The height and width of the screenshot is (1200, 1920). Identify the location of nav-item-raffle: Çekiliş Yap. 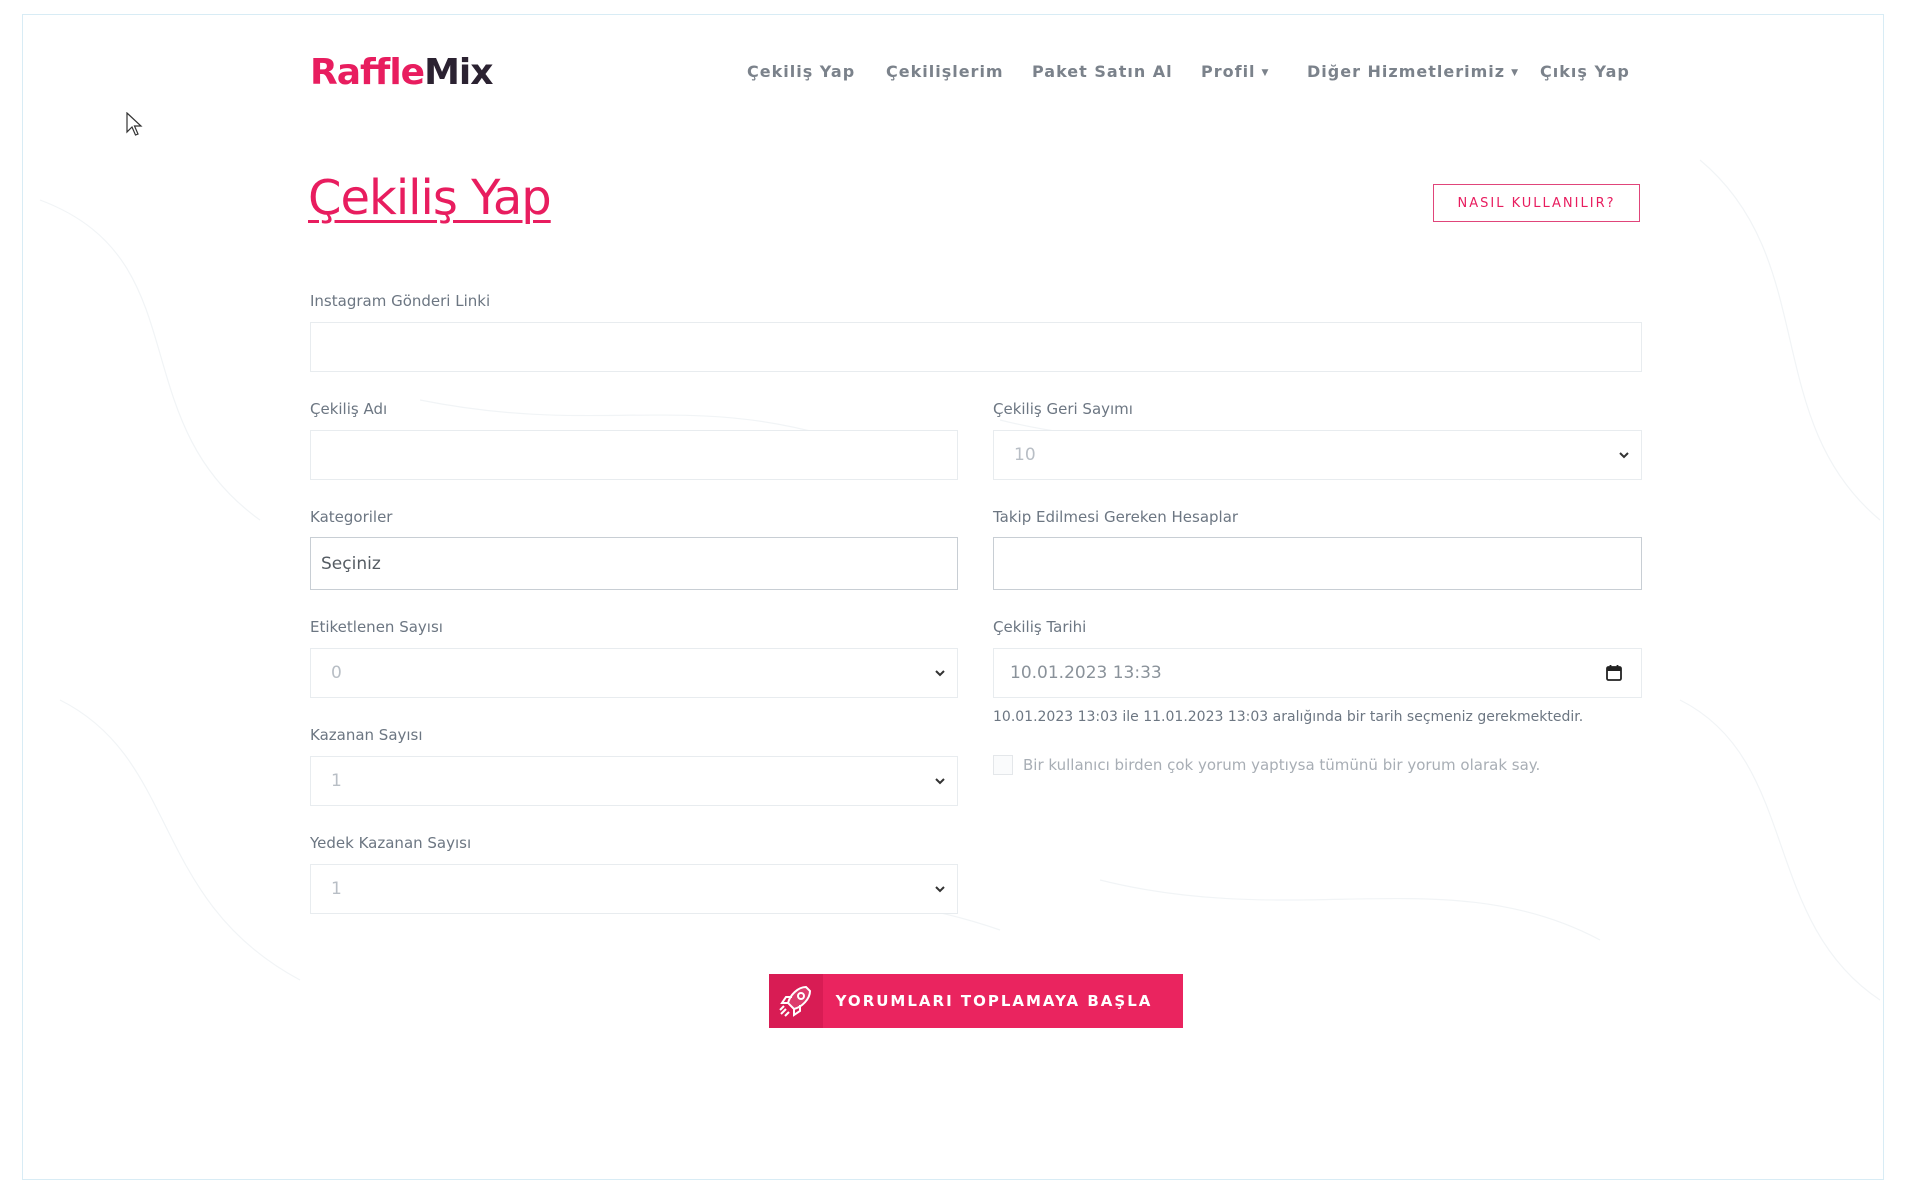
(801, 71).